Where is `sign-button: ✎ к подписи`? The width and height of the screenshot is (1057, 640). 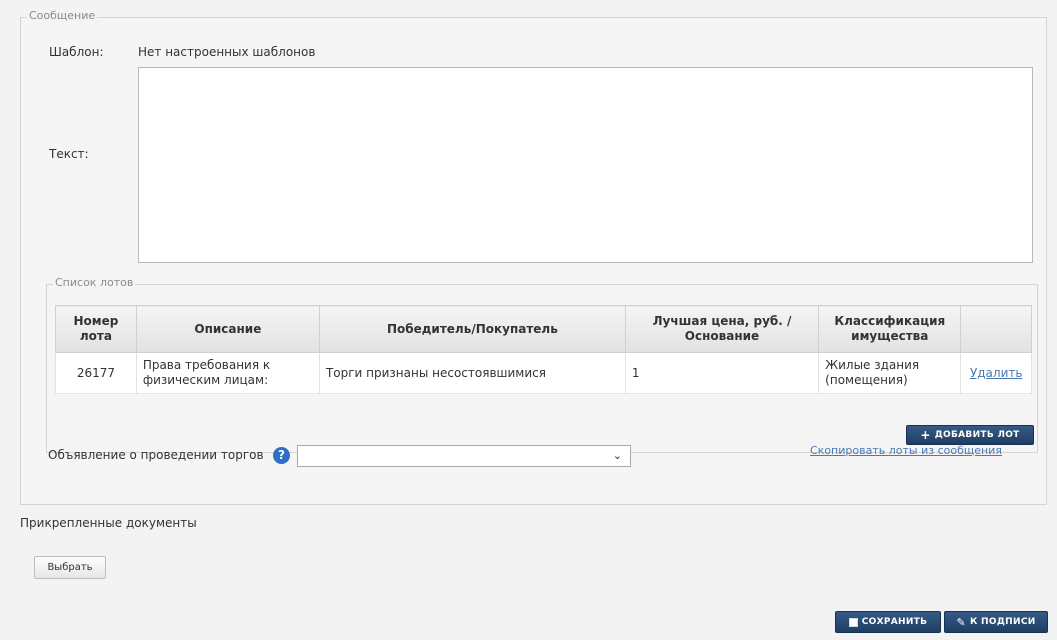
sign-button: ✎ к подписи is located at coordinates (996, 622).